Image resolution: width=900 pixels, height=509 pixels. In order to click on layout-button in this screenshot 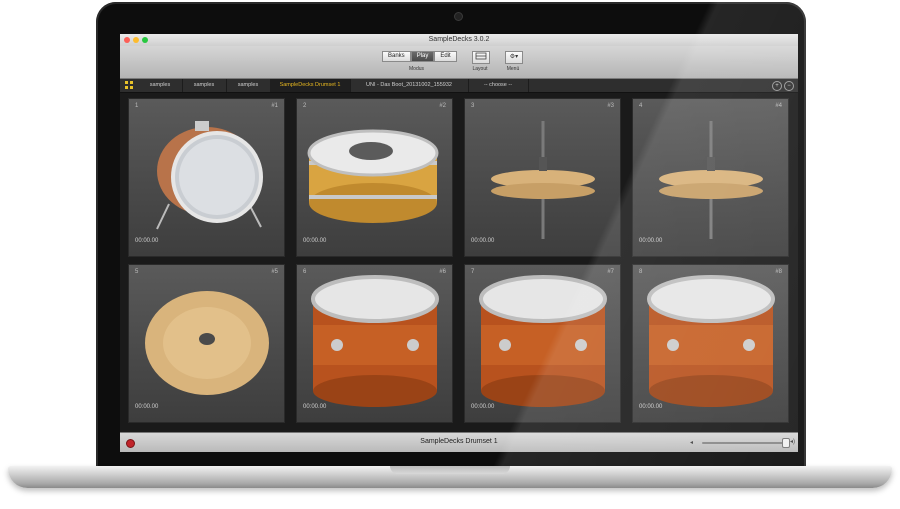, I will do `click(481, 57)`.